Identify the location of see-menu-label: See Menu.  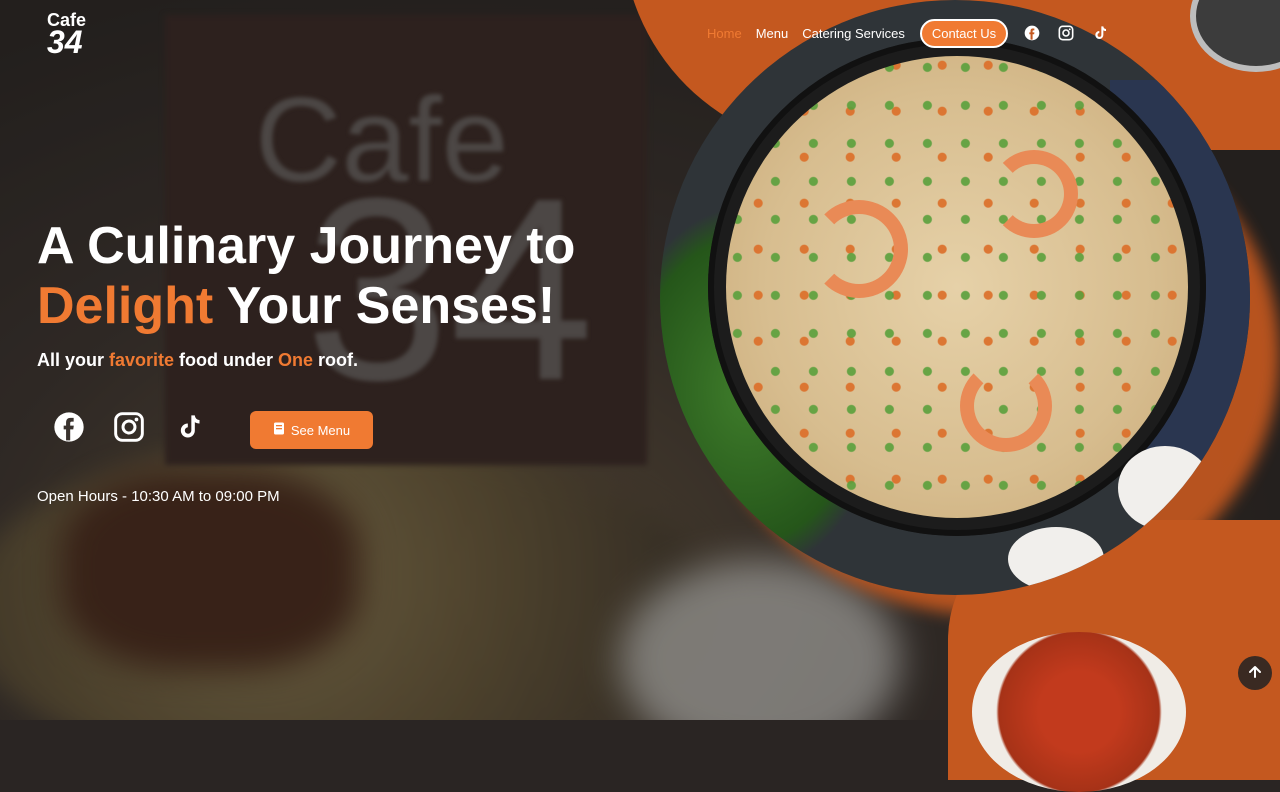
(320, 430).